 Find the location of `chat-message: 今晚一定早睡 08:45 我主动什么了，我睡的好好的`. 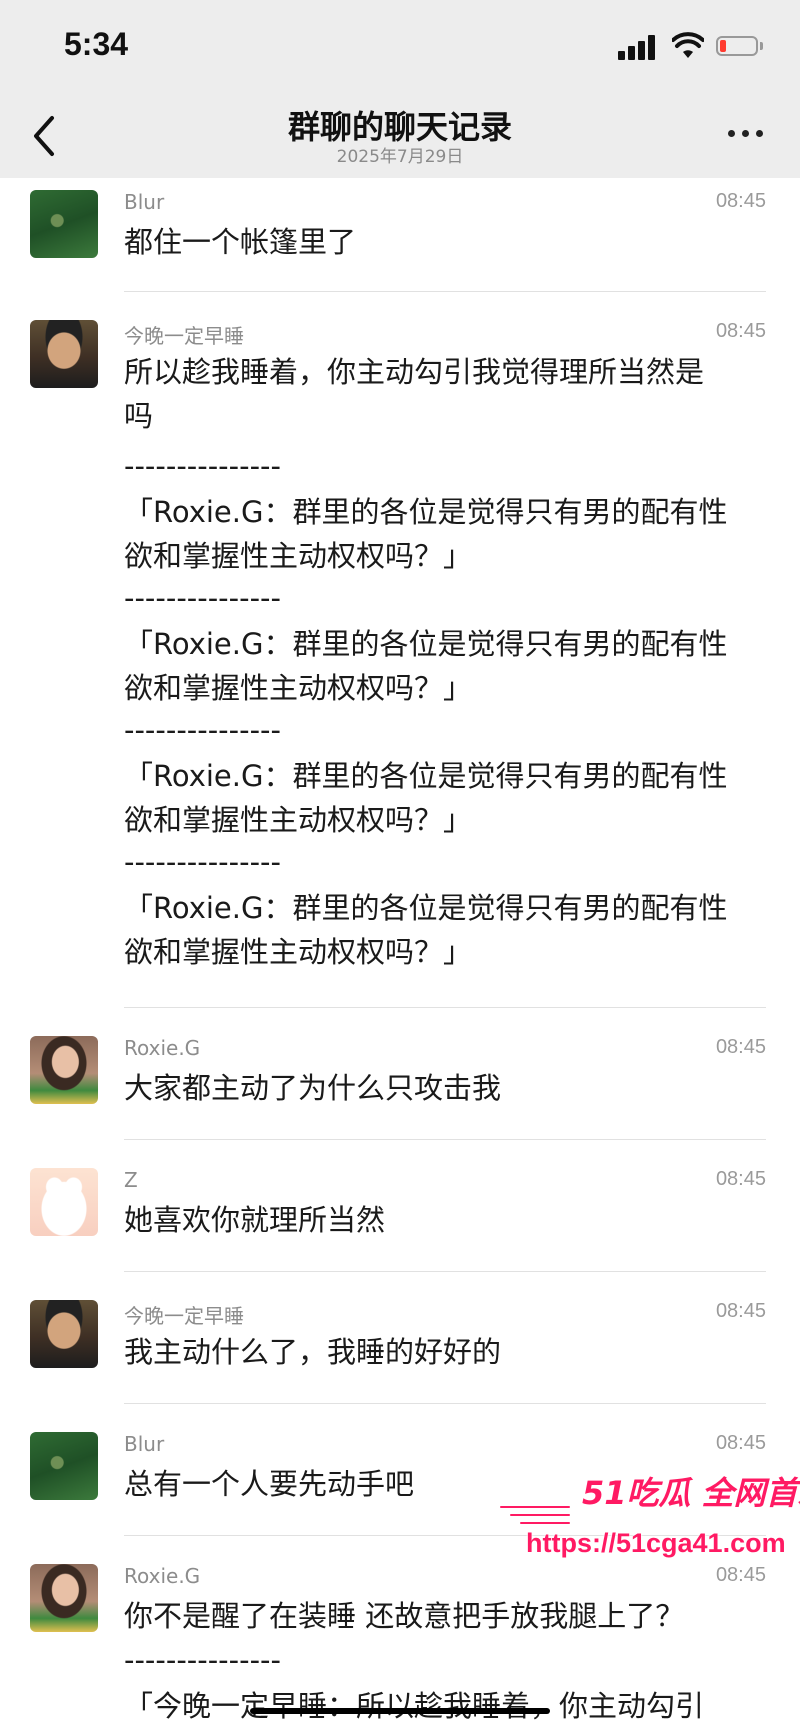

chat-message: 今晚一定早睡 08:45 我主动什么了，我睡的好好的 is located at coordinates (400, 1350).